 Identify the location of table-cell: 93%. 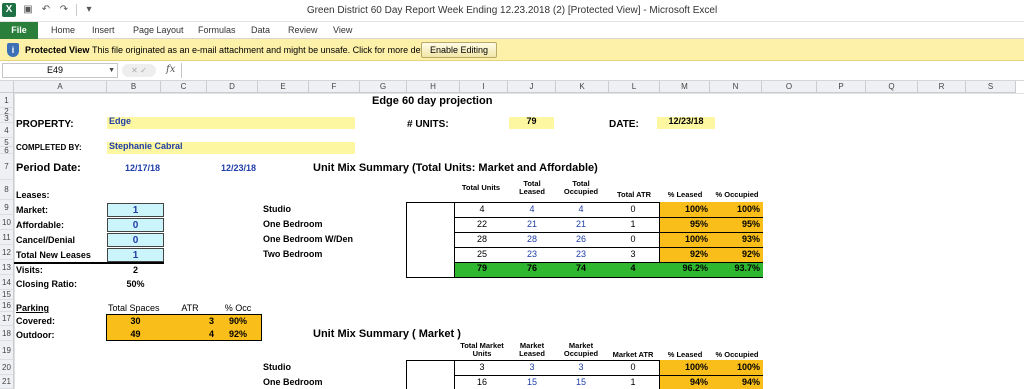
(737, 239).